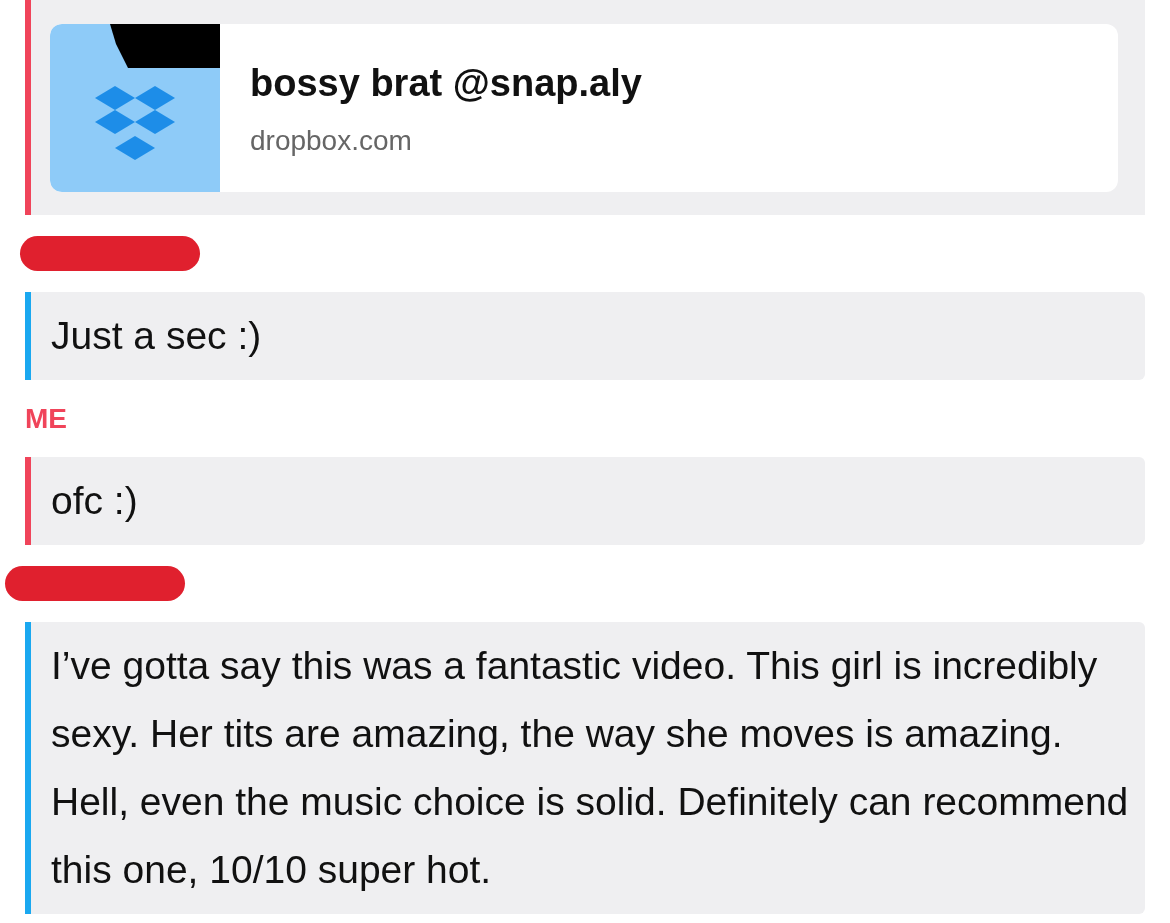 Image resolution: width=1170 pixels, height=923 pixels. What do you see at coordinates (156, 336) in the screenshot?
I see `message-text: Just a sec :)` at bounding box center [156, 336].